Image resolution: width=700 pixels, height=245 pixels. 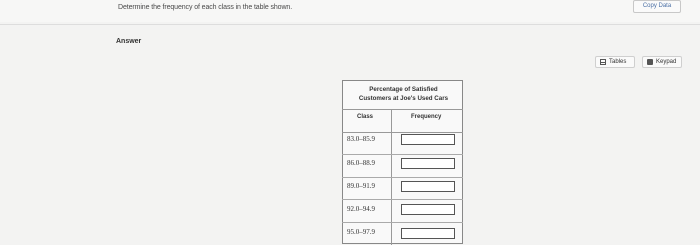 I want to click on keypad-button: Keypad, so click(x=662, y=62).